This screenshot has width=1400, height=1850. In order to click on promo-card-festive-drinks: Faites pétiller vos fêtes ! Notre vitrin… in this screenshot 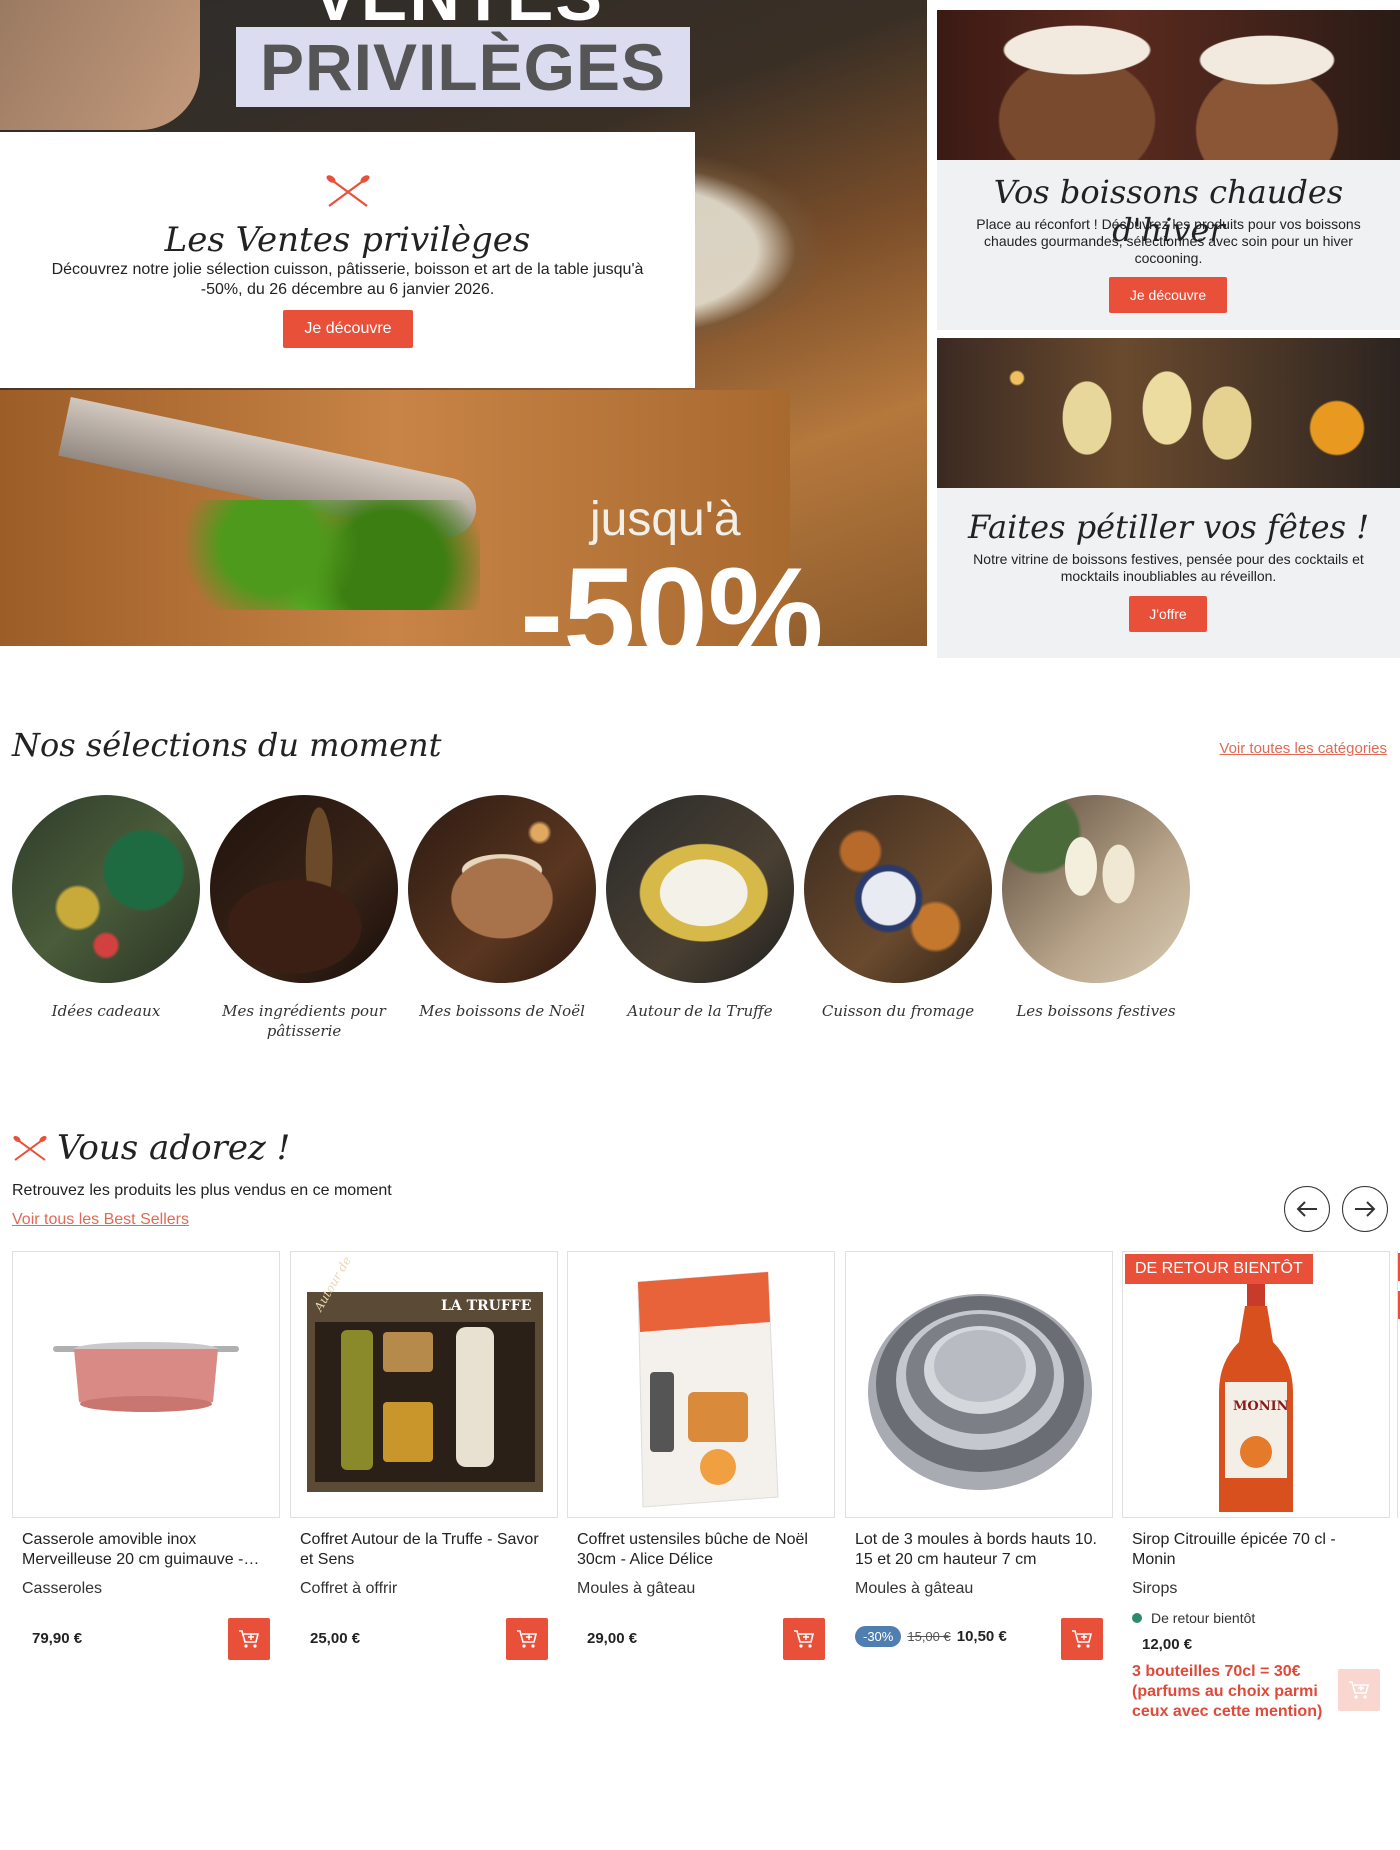, I will do `click(1168, 498)`.